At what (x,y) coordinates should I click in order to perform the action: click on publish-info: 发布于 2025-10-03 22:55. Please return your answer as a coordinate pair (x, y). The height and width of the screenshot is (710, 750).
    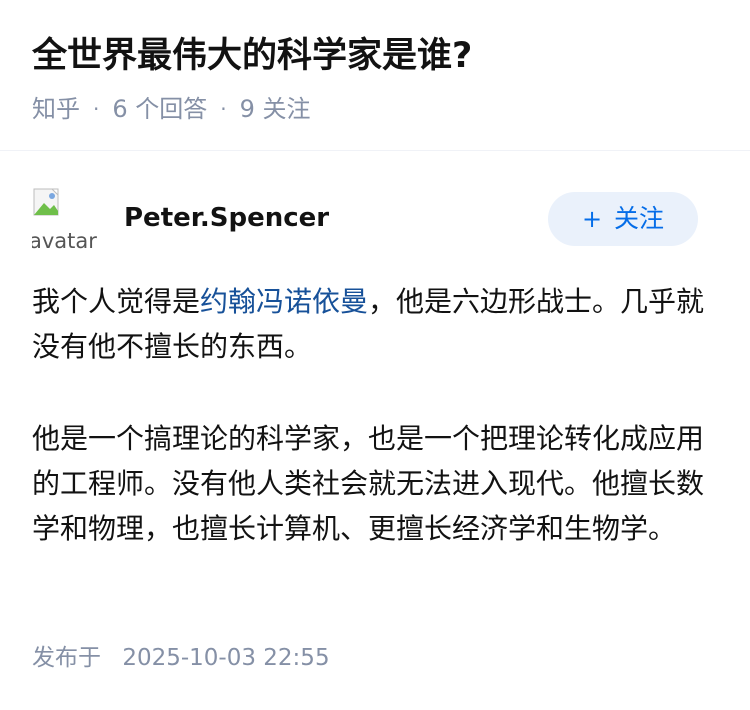
    Looking at the image, I should click on (181, 658).